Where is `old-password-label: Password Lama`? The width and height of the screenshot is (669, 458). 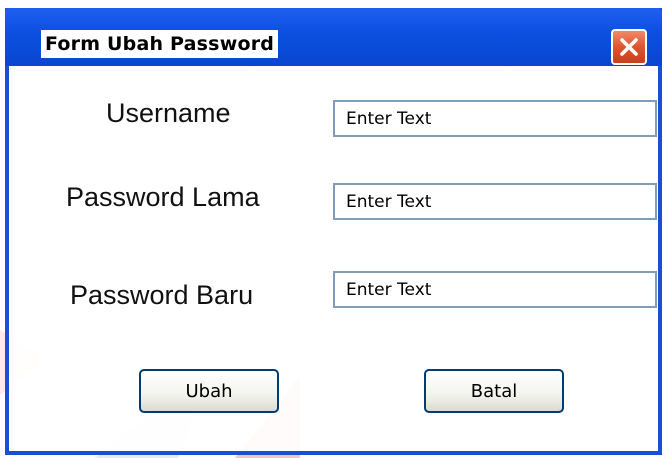 old-password-label: Password Lama is located at coordinates (163, 197).